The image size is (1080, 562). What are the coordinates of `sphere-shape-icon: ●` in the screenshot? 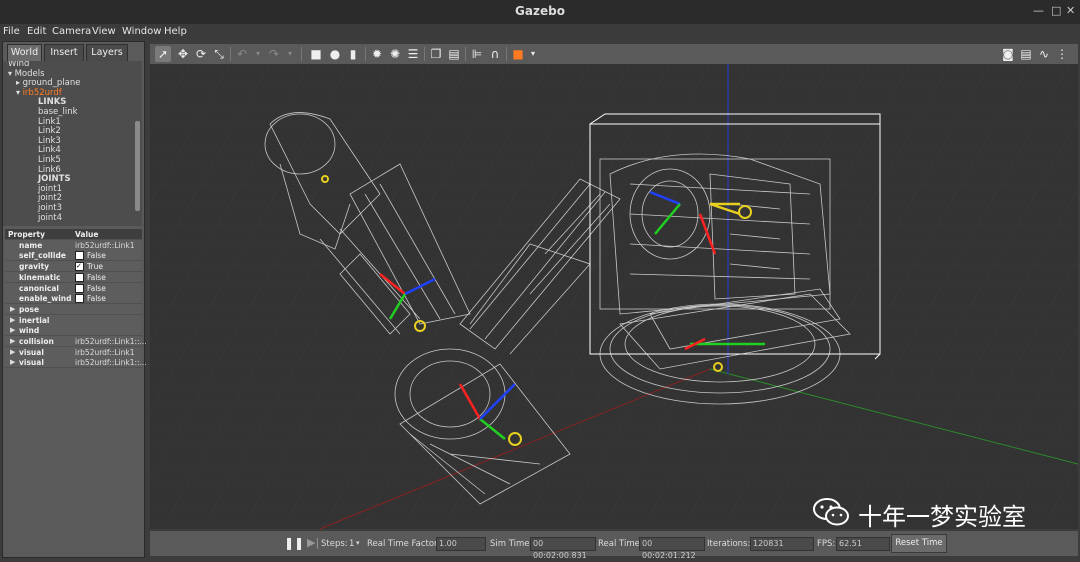 It's located at (335, 54).